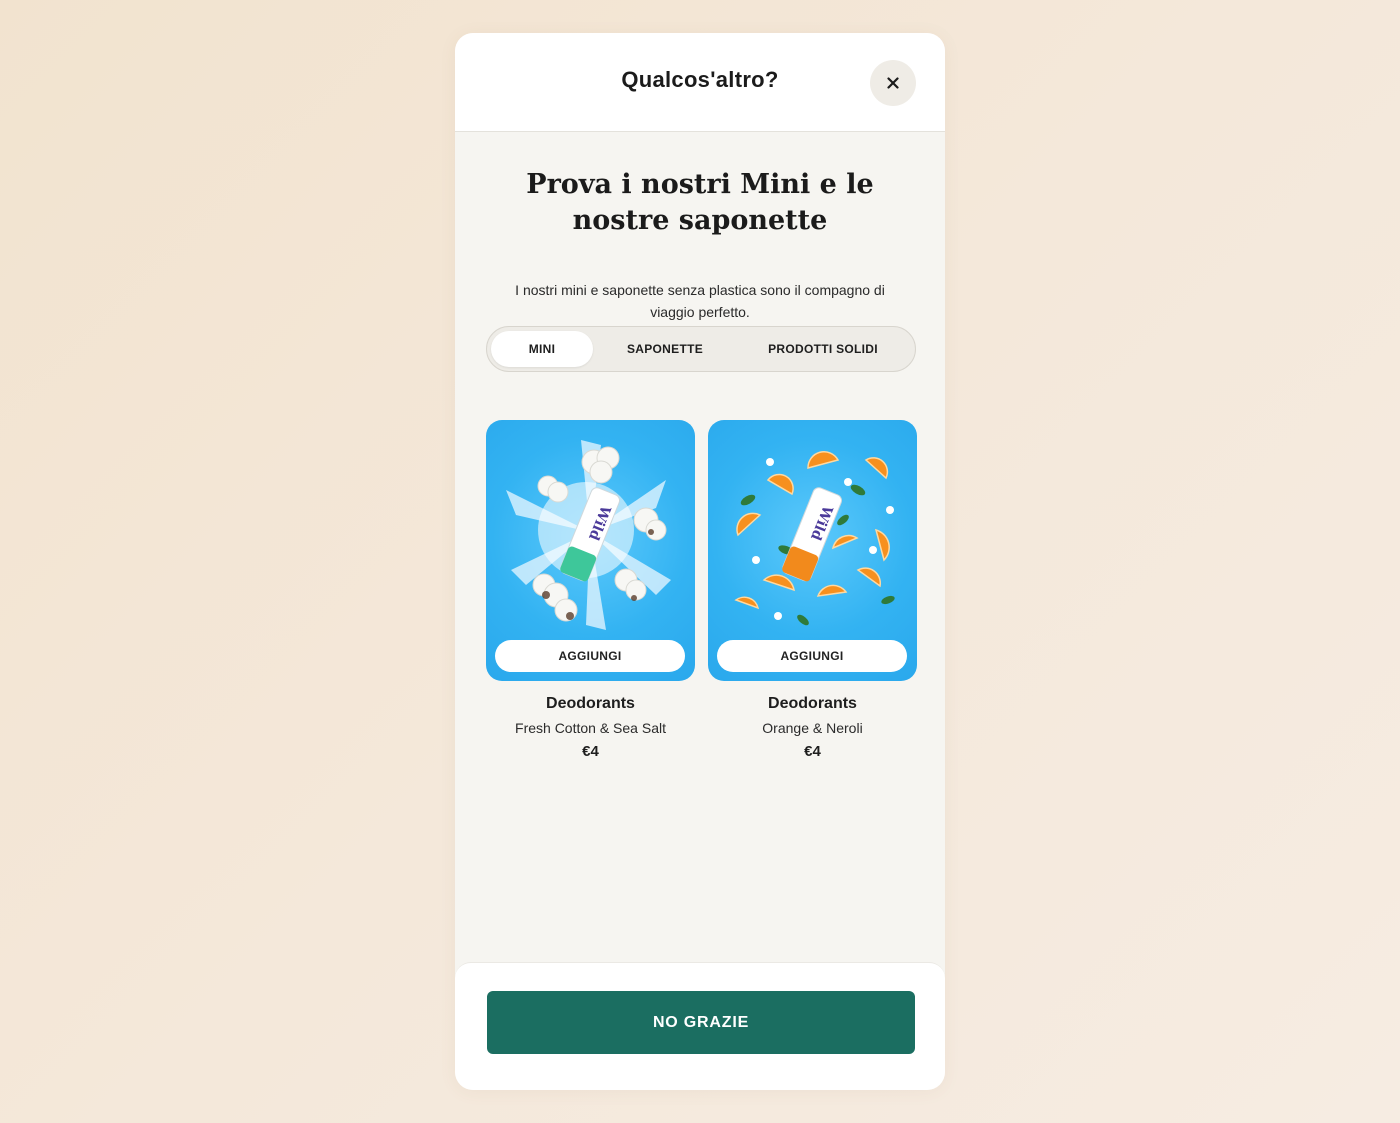  I want to click on product-variant: Orange & Neroli, so click(812, 728).